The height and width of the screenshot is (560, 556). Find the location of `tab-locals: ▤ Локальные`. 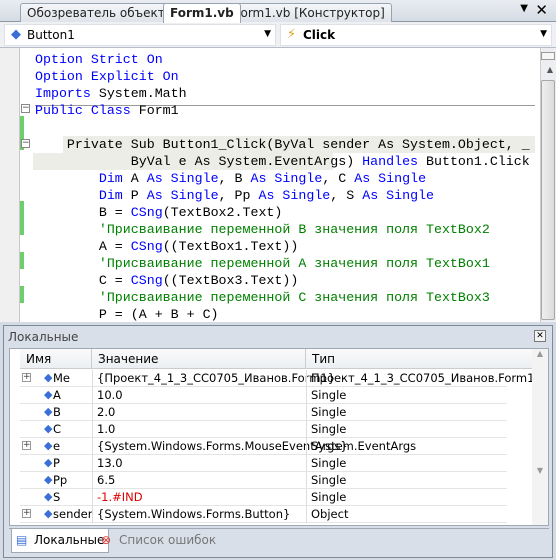

tab-locals: ▤ Локальные is located at coordinates (60, 541).